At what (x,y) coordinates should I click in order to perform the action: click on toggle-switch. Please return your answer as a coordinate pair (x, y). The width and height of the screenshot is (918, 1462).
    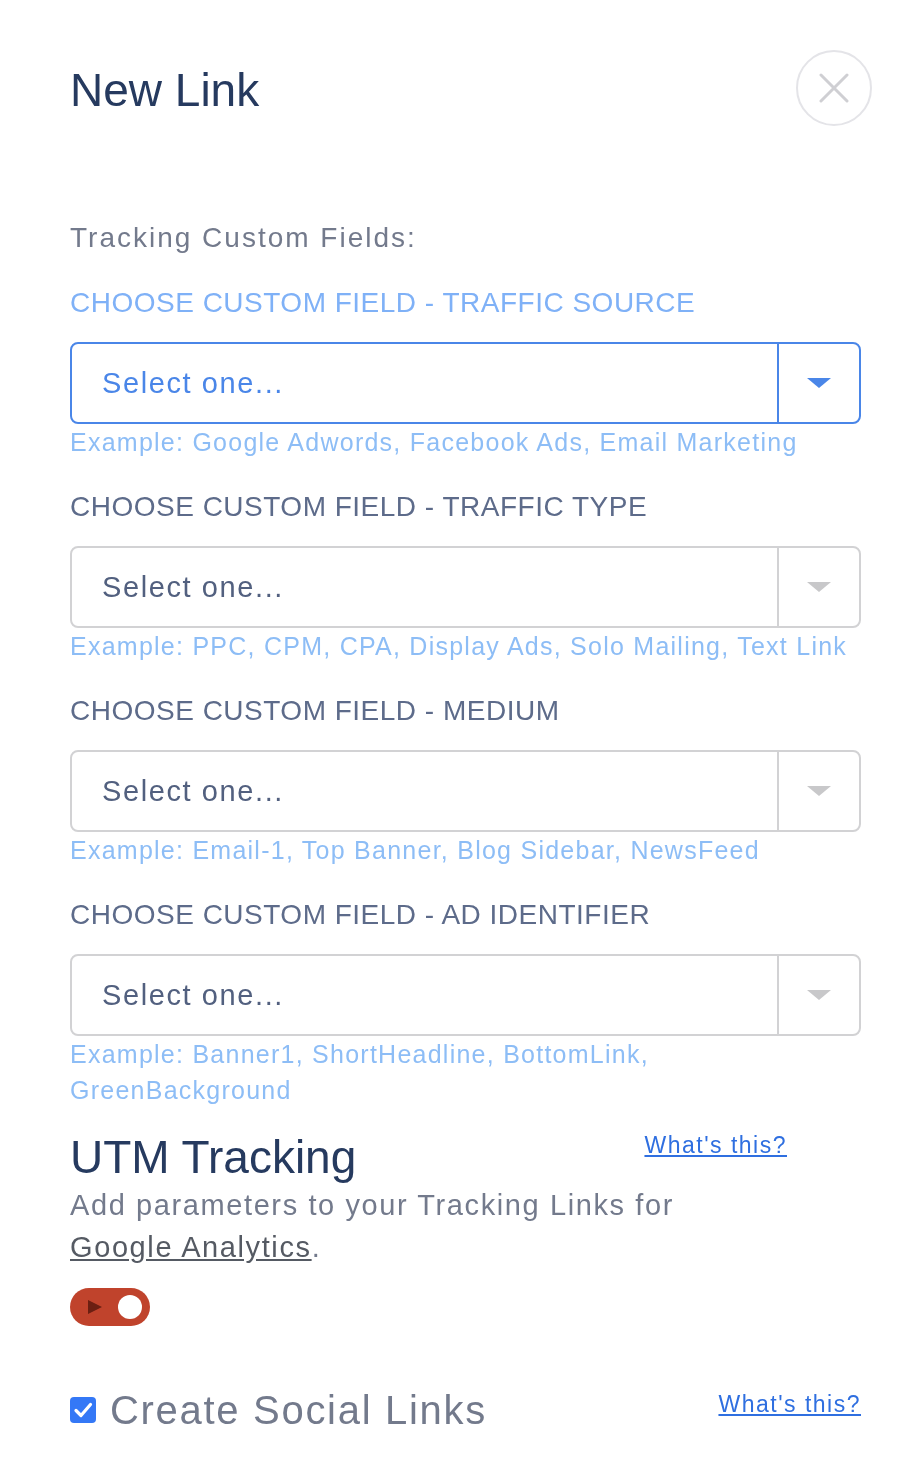
    Looking at the image, I should click on (110, 1307).